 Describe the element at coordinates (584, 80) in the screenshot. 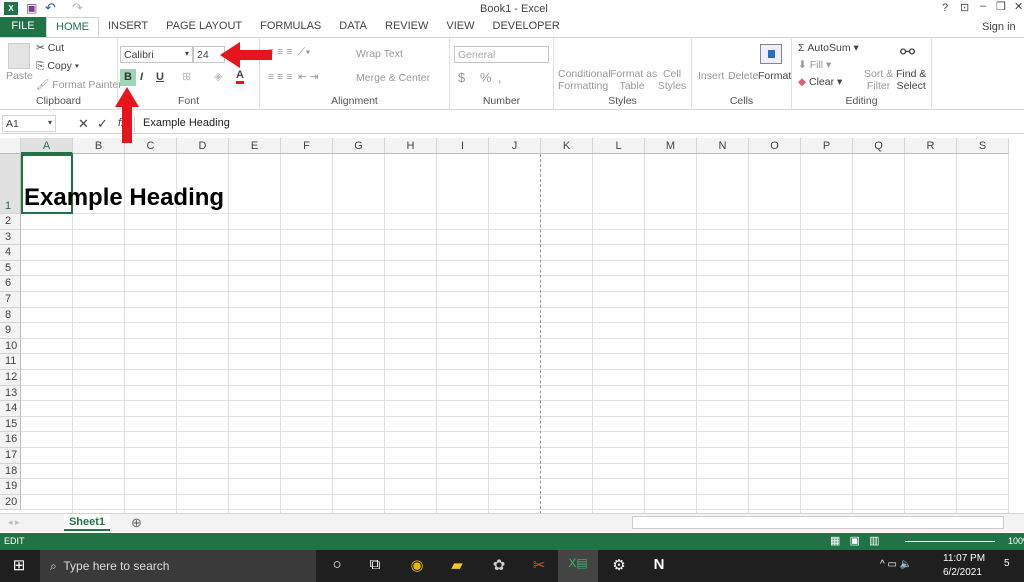

I see `conditional-formatting-button: Conditional Formatting` at that location.